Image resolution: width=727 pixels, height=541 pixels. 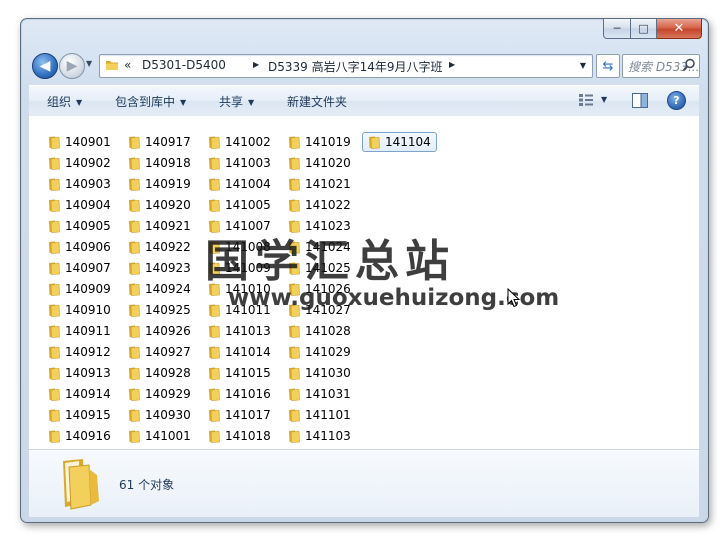 I want to click on address-bar: « D5301-D5400 ▶ D5339 高岩八字14年9月八字班 ▶ ▼, so click(x=346, y=66).